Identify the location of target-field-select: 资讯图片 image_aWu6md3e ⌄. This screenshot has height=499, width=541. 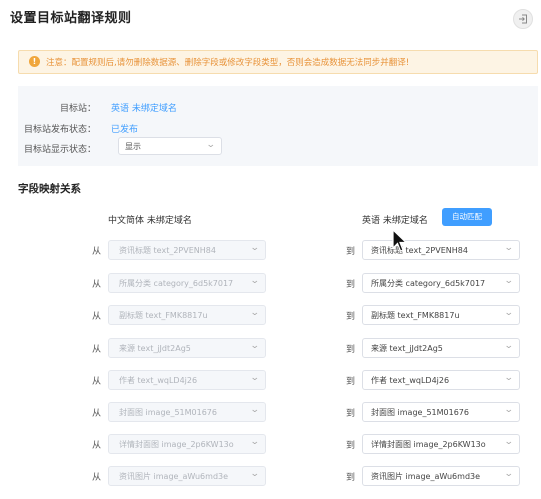
(441, 476).